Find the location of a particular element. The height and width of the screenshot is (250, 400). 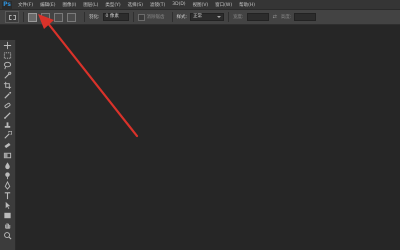

menu-help: 帮助(H) is located at coordinates (247, 5).